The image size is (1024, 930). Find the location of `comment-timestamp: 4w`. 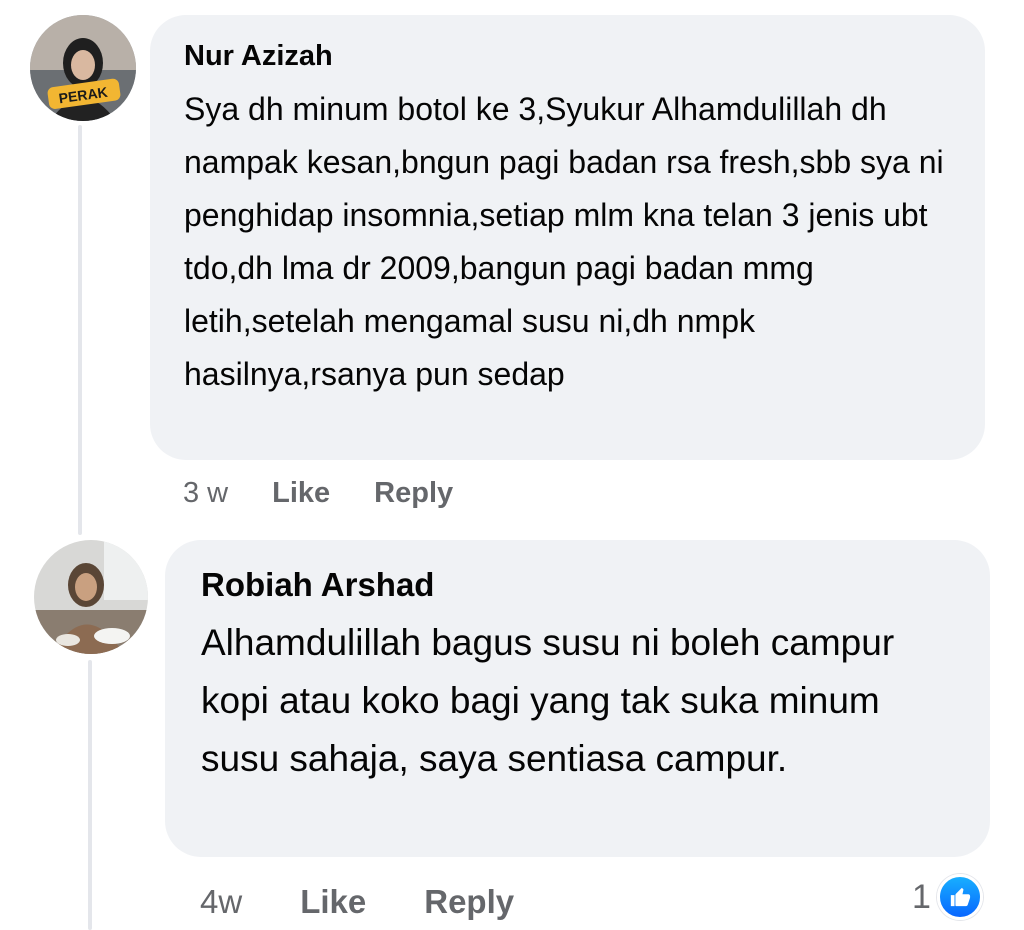

comment-timestamp: 4w is located at coordinates (221, 902).